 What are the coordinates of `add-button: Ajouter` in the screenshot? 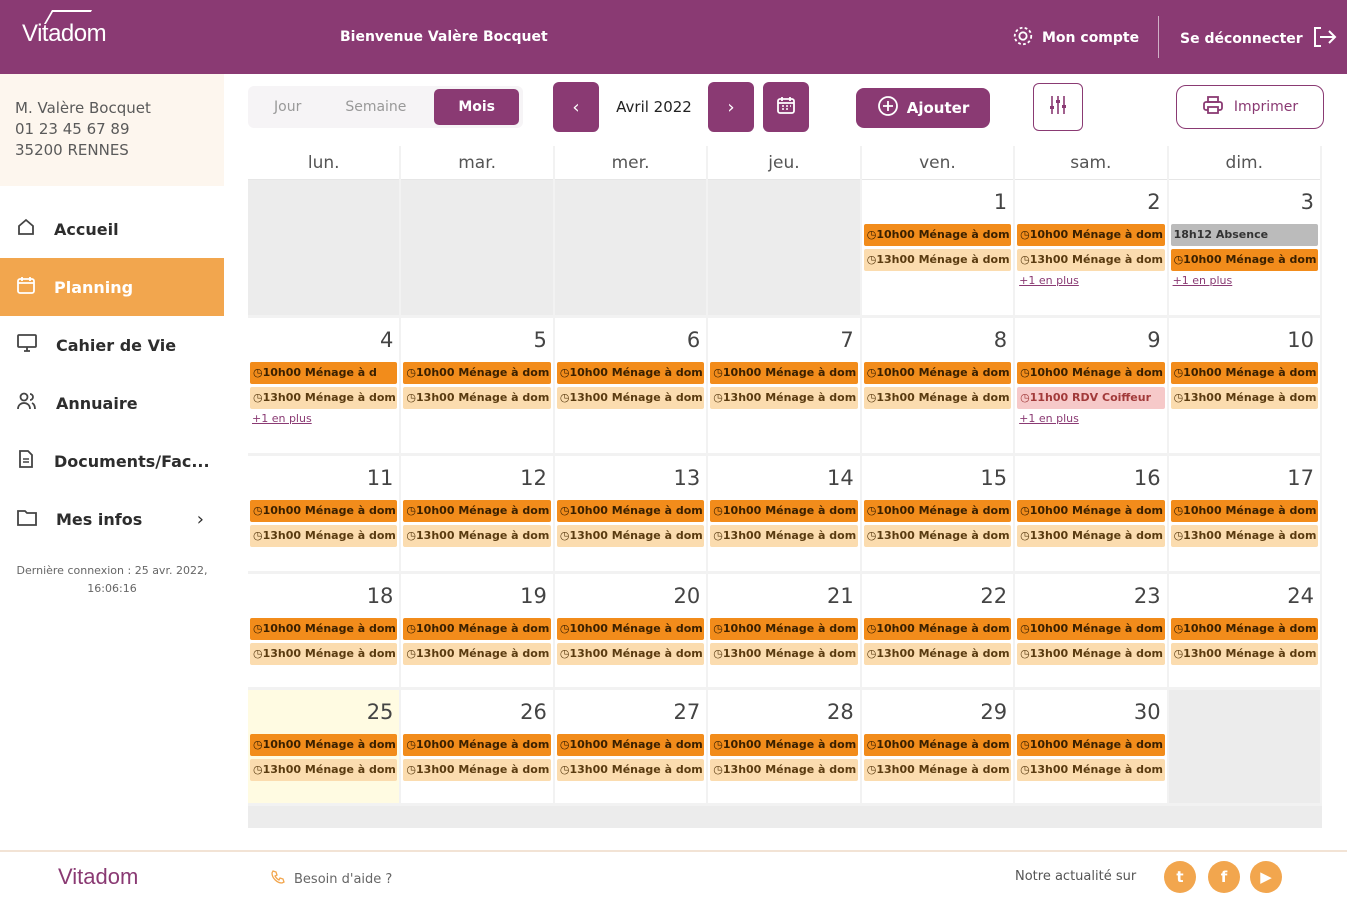 It's located at (923, 108).